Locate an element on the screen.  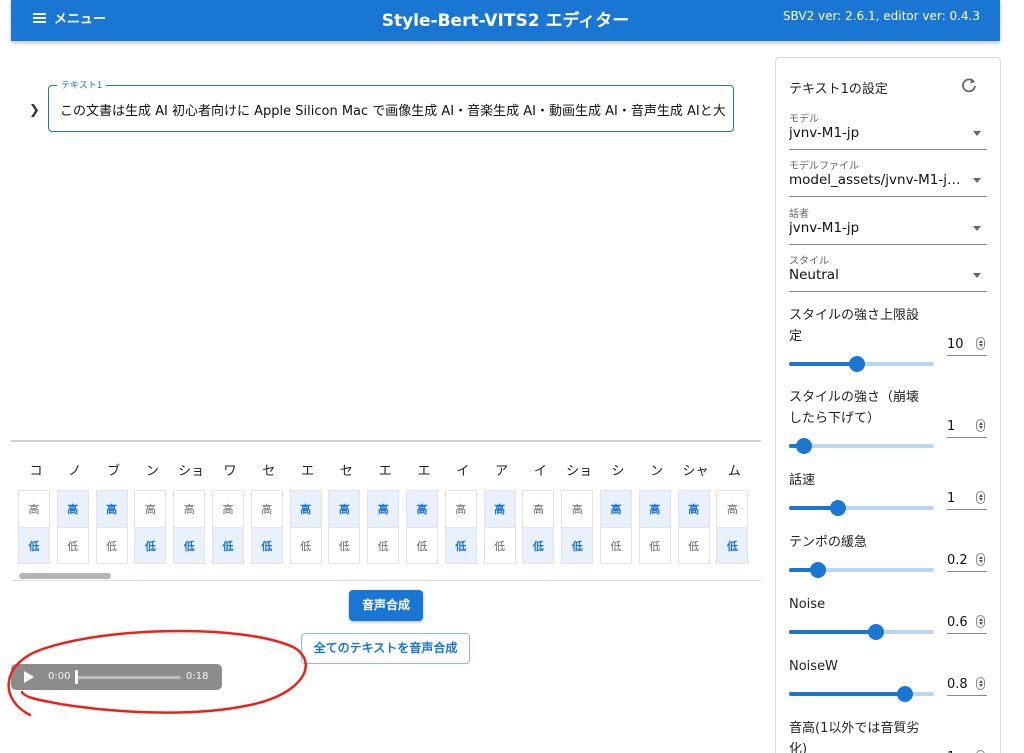
synthesize-button: 音声合成 is located at coordinates (386, 605).